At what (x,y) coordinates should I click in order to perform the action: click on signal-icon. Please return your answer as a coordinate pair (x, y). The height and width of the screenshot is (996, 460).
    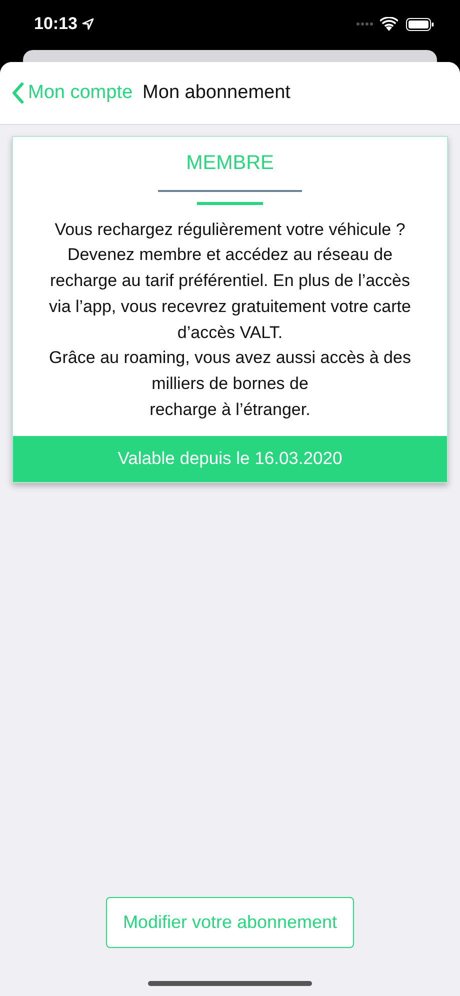
    Looking at the image, I should click on (365, 24).